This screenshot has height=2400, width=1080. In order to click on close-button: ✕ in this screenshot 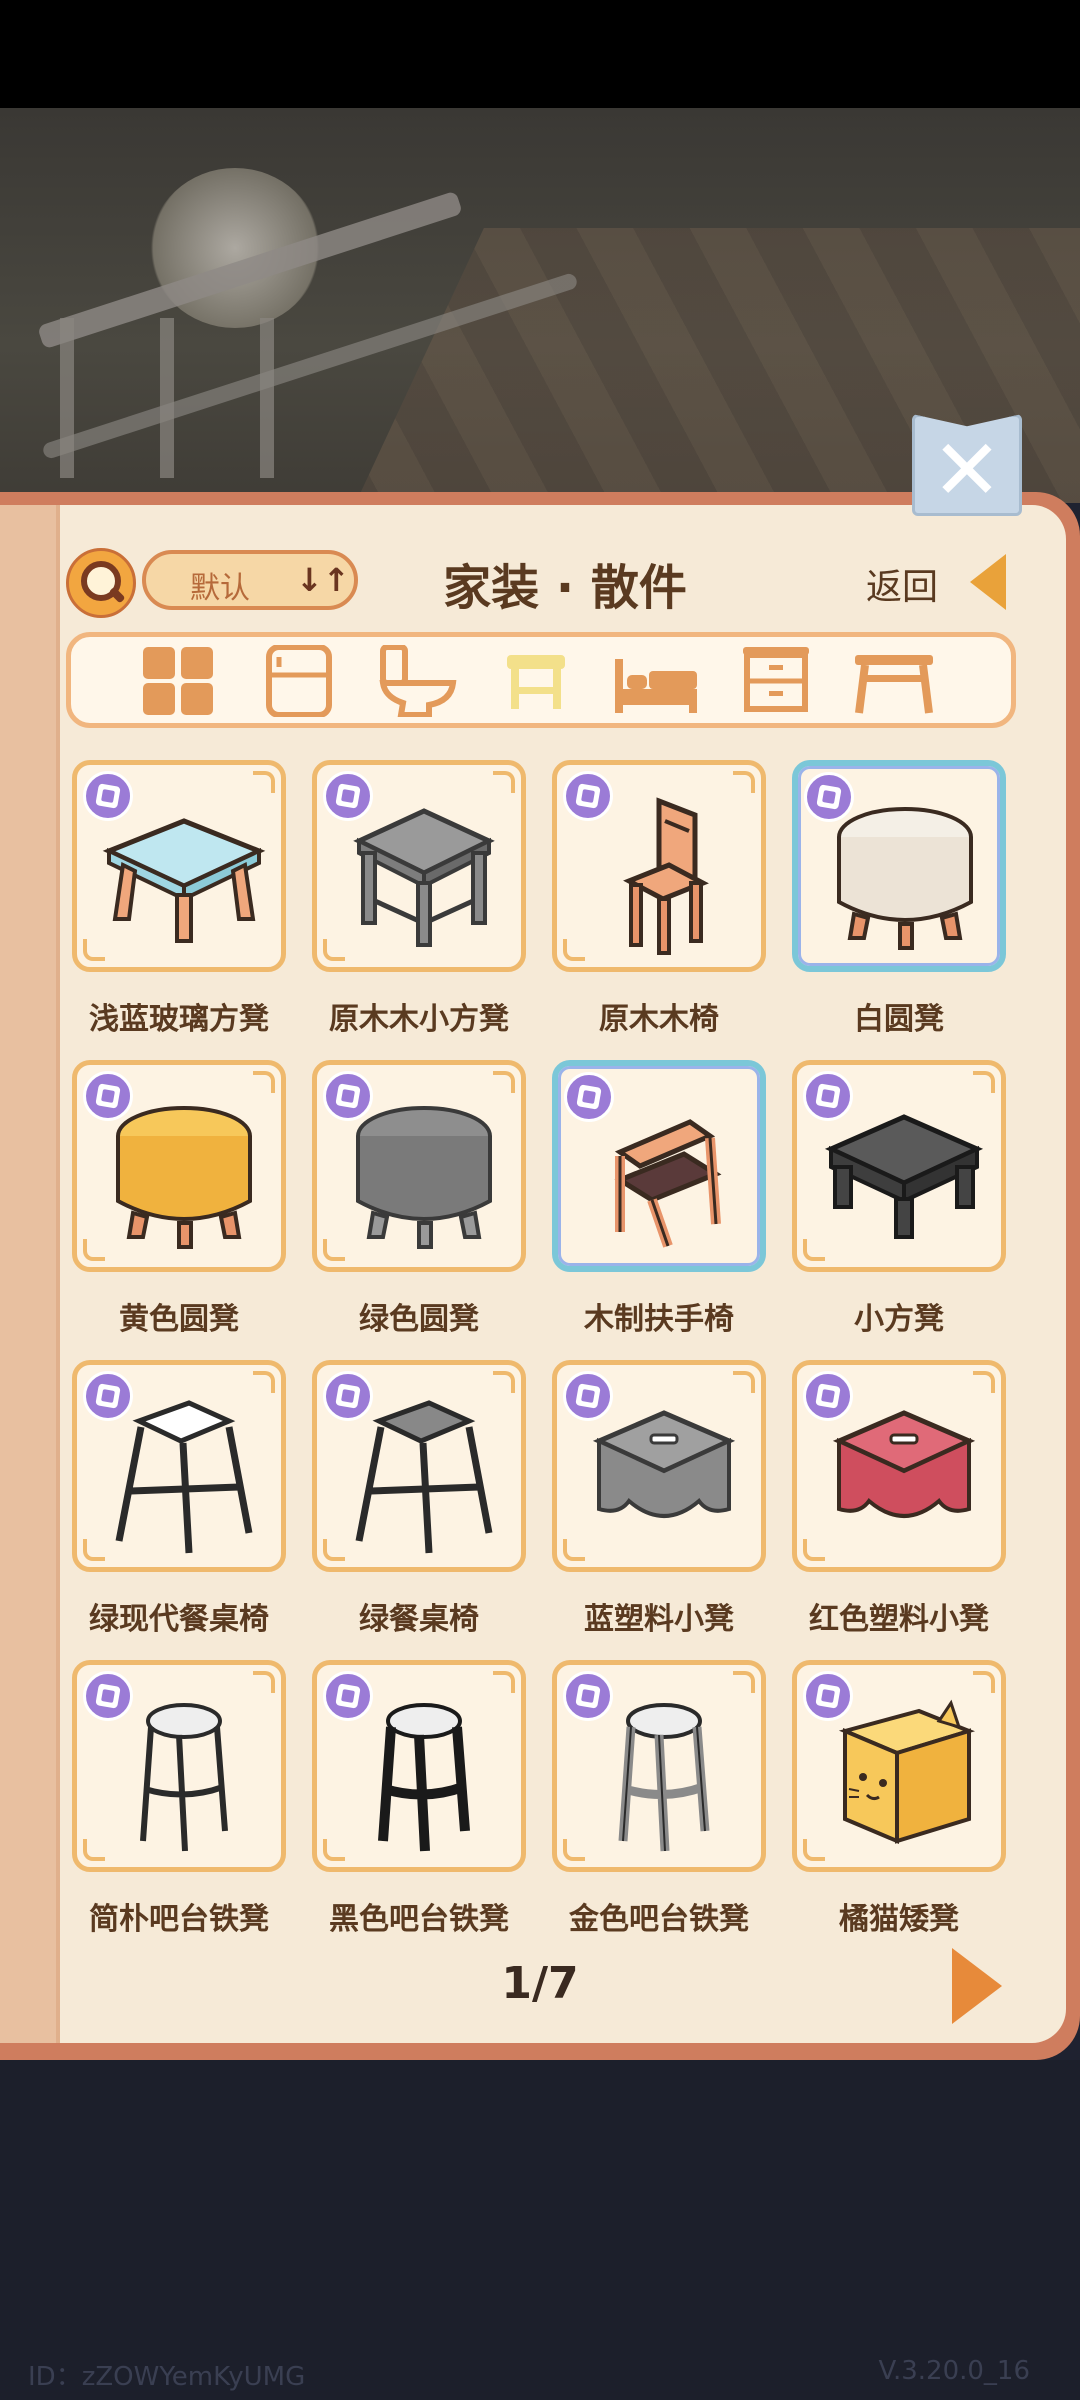, I will do `click(967, 465)`.